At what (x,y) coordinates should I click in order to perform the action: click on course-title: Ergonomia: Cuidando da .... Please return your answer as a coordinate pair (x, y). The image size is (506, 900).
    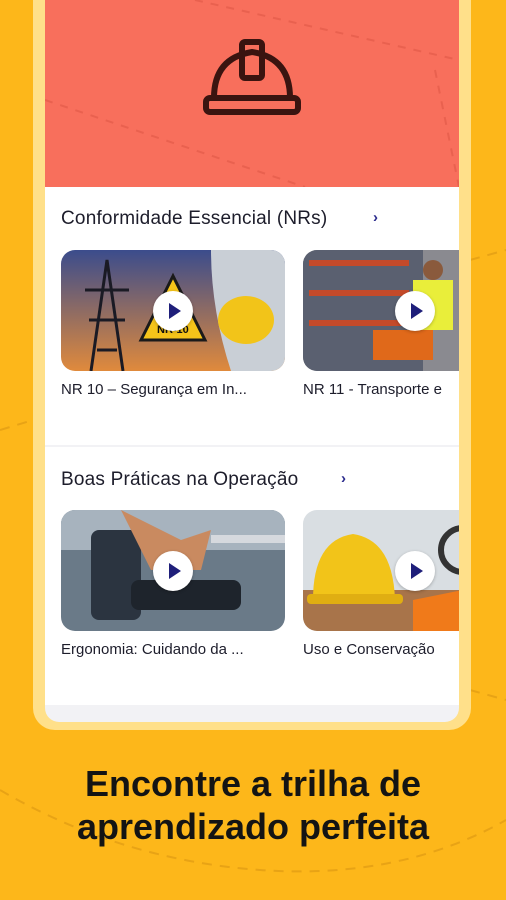
    Looking at the image, I should click on (152, 649).